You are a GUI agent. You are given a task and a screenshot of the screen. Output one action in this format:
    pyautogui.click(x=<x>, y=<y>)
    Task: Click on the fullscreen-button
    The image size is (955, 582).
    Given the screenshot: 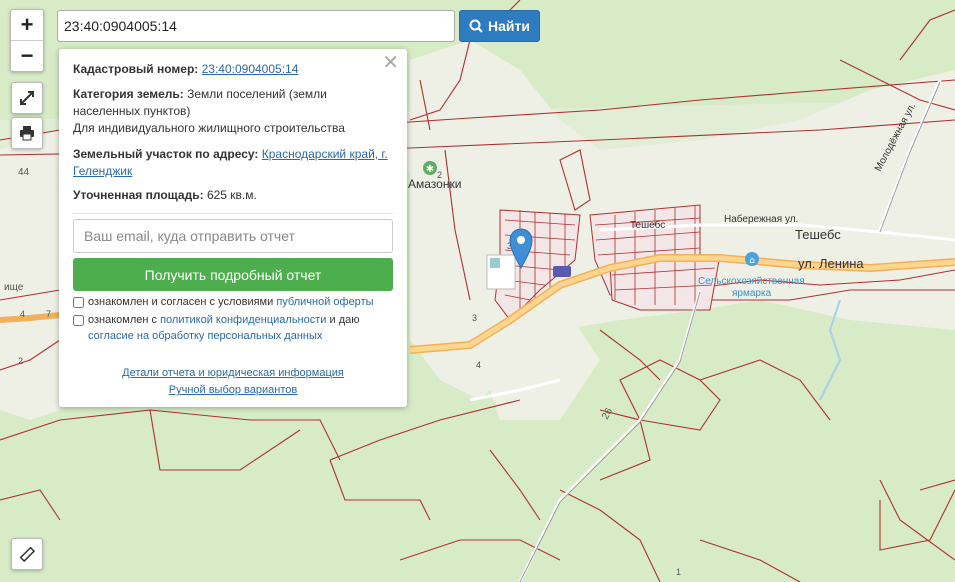 What is the action you would take?
    pyautogui.click(x=27, y=98)
    